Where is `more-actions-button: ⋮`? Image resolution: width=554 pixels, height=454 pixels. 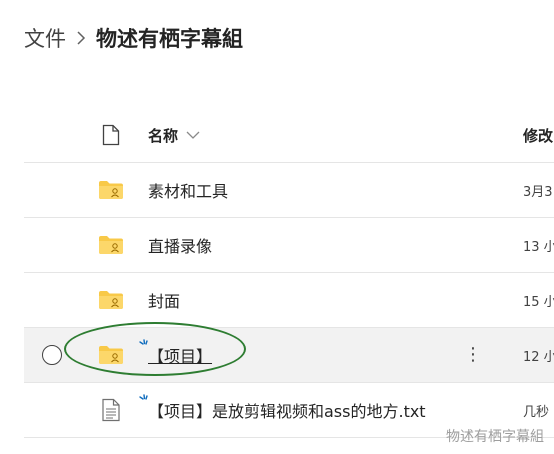 more-actions-button: ⋮ is located at coordinates (473, 355).